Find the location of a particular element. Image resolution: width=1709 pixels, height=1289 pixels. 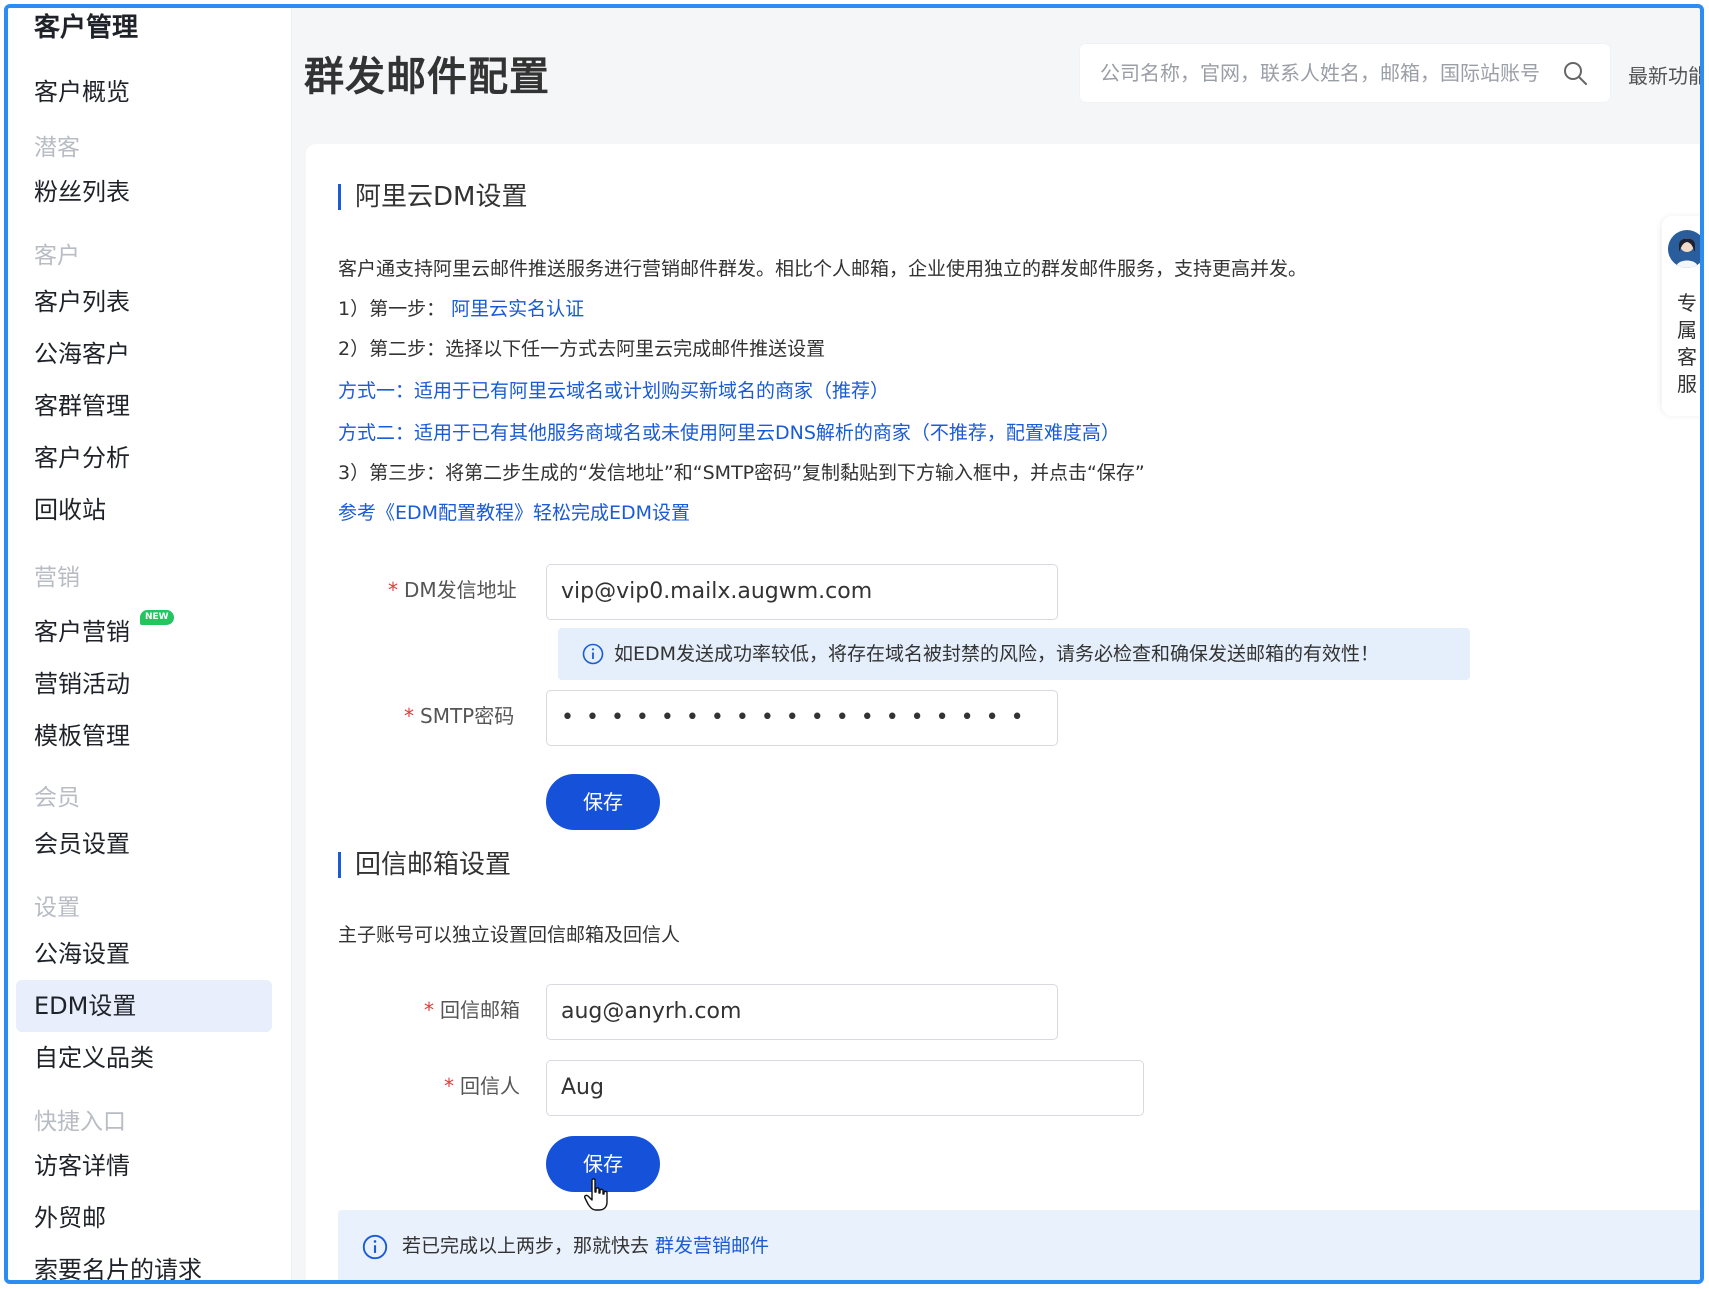

sidebar-group-members: 会员 is located at coordinates (57, 798).